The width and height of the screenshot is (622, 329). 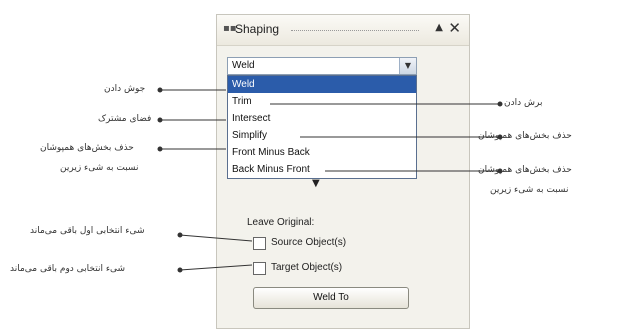 What do you see at coordinates (99, 168) in the screenshot?
I see `annotation-front-minus-back-2: نسبت به شیء زیرین` at bounding box center [99, 168].